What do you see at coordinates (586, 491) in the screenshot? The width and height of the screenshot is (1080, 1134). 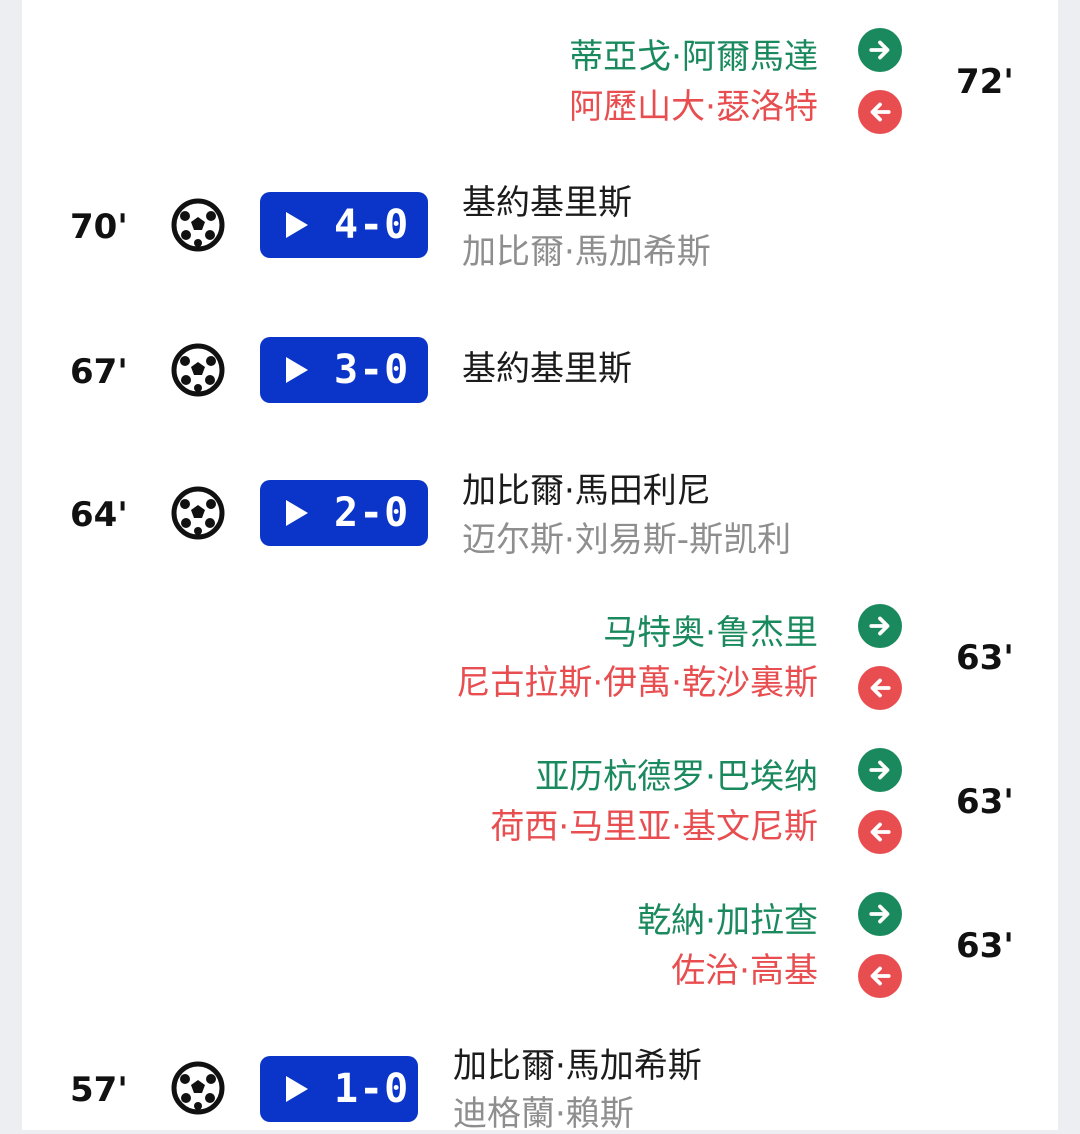 I see `goal-scorer-name: 加比爾·馬田利尼` at bounding box center [586, 491].